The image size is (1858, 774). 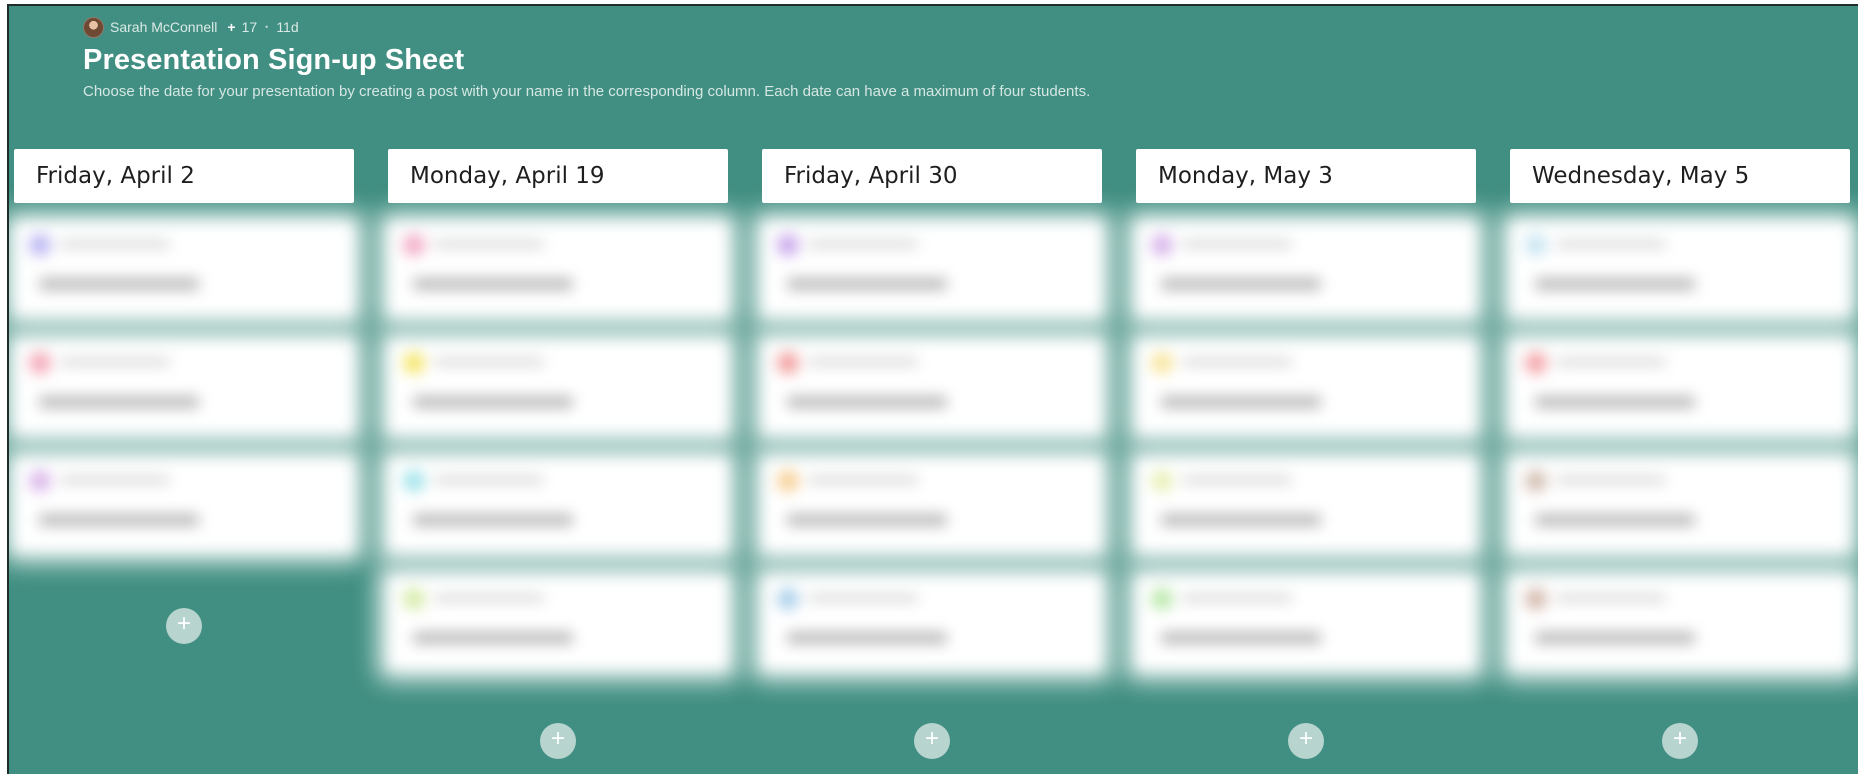 I want to click on column-friday-april-30: Friday, April 30, so click(x=932, y=421).